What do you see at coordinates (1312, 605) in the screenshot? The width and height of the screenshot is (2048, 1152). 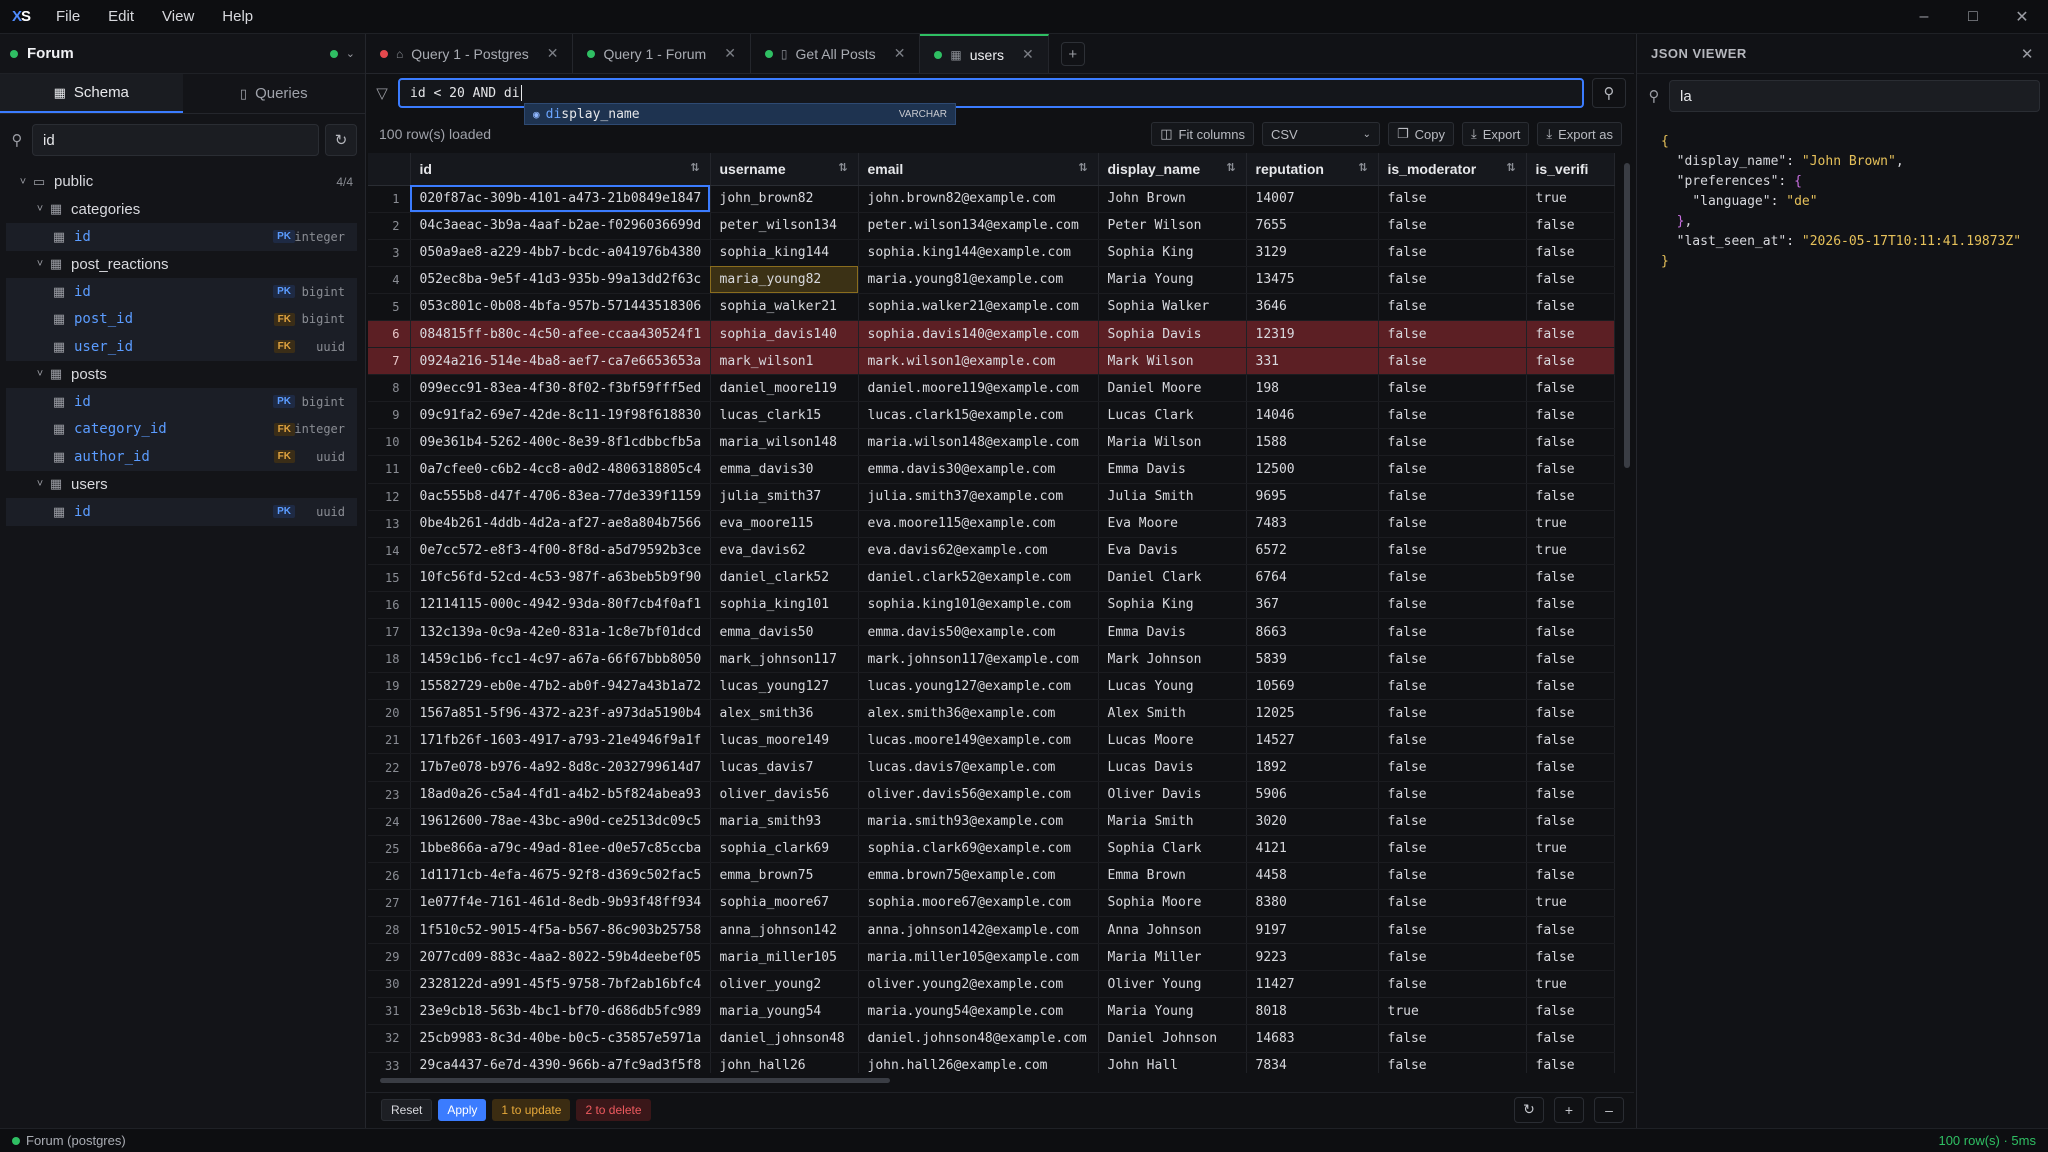 I see `cell-reputation: 367` at bounding box center [1312, 605].